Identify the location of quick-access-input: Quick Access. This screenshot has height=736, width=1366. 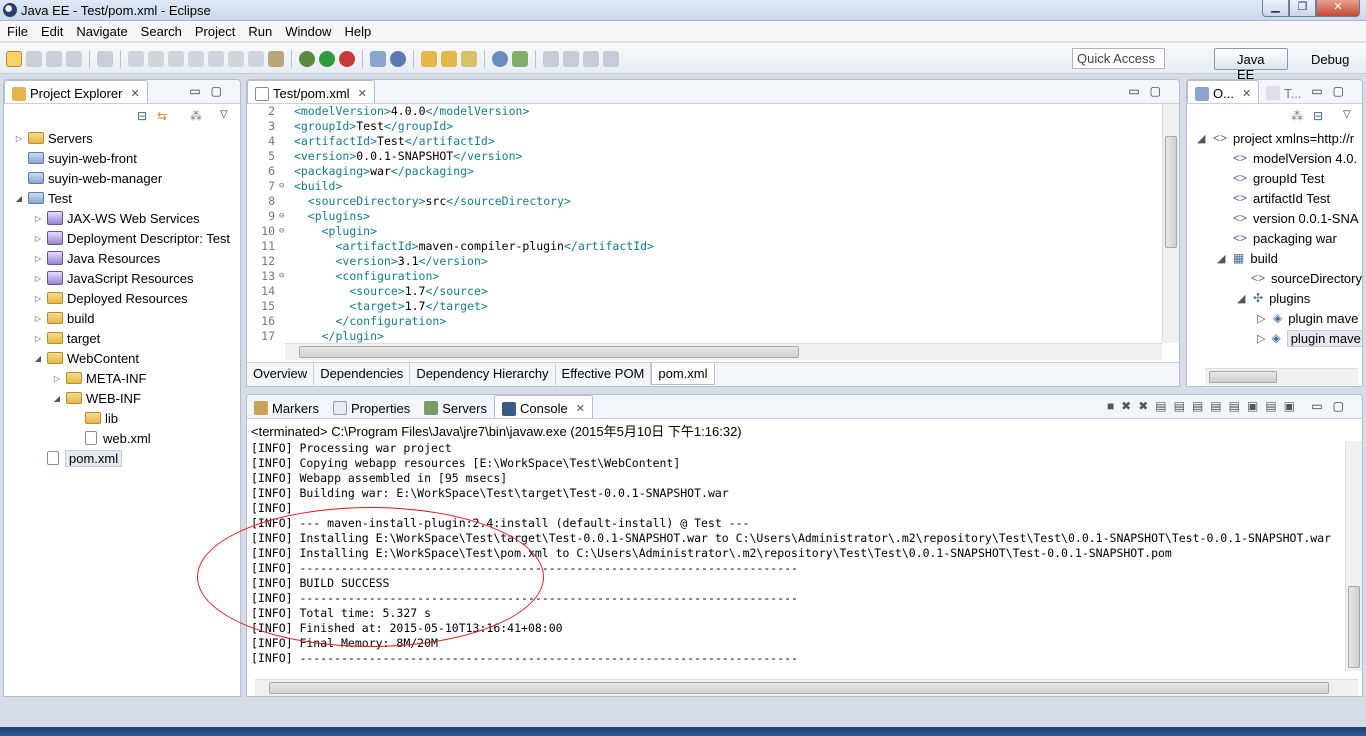
(1118, 58).